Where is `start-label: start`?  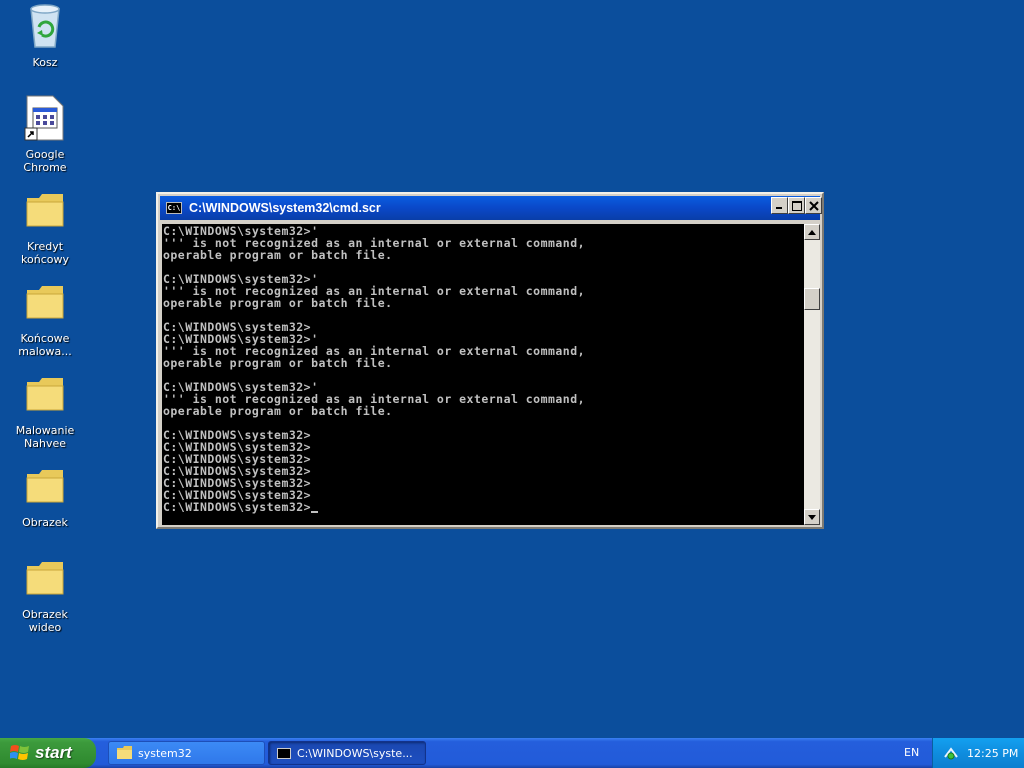 start-label: start is located at coordinates (53, 752).